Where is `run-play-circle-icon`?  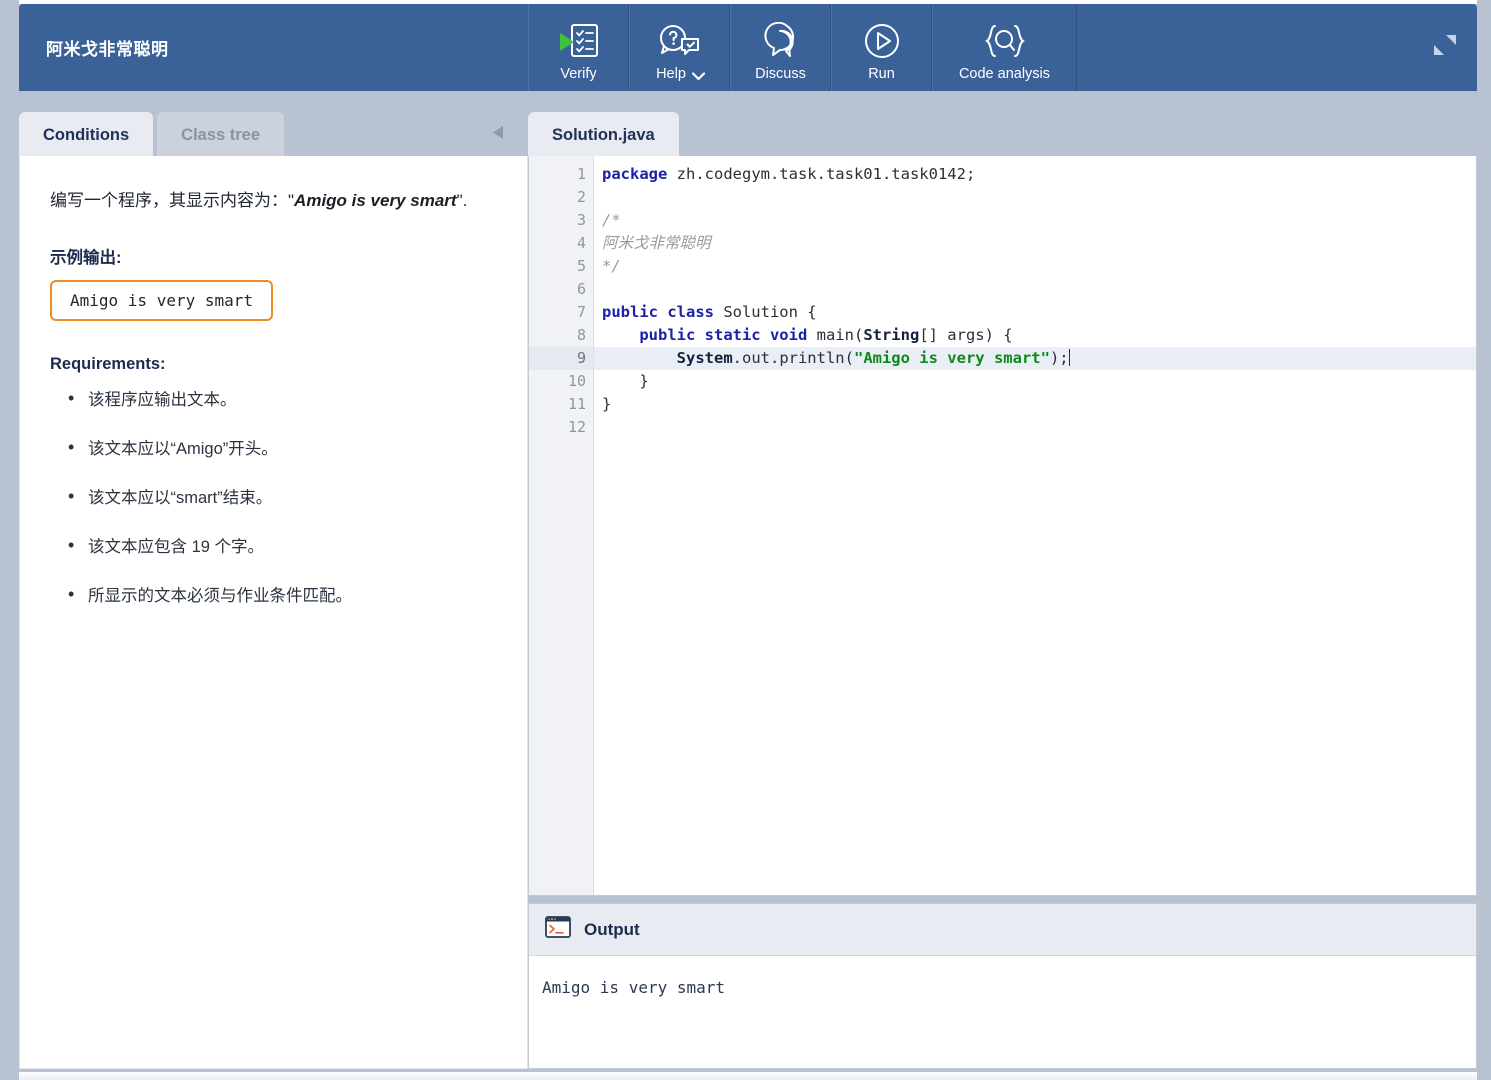
run-play-circle-icon is located at coordinates (882, 41).